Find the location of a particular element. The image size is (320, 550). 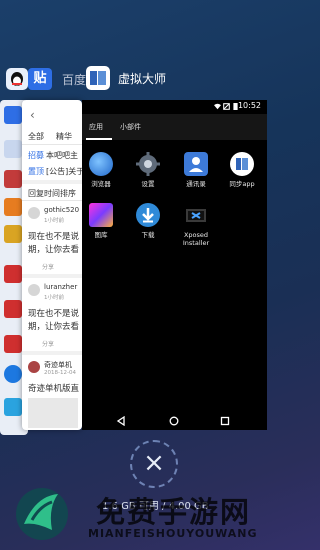

recent-app-title: 百度 is located at coordinates (74, 80).